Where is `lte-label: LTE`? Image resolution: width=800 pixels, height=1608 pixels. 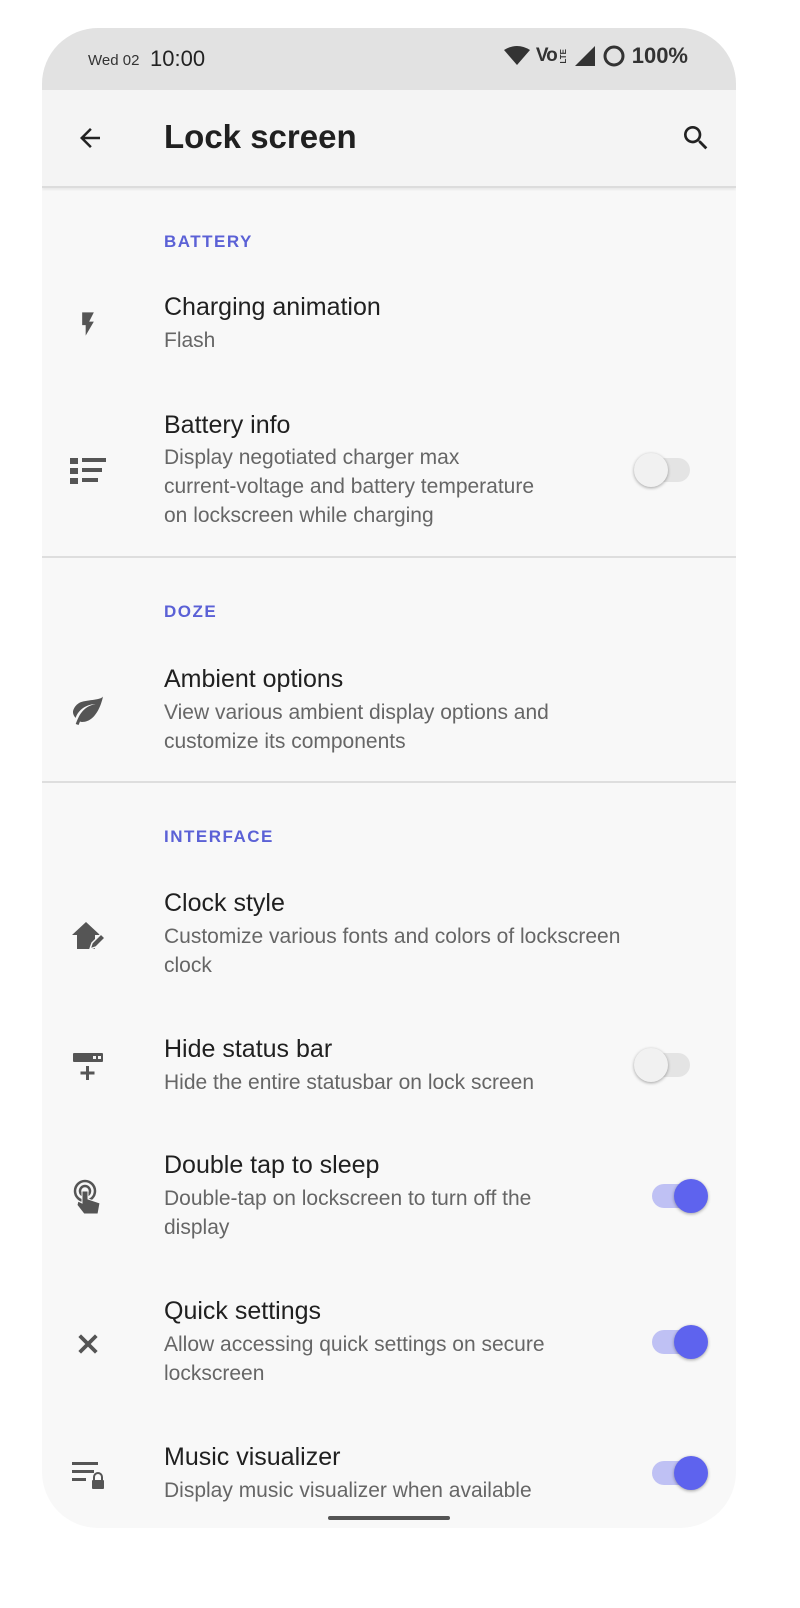 lte-label: LTE is located at coordinates (563, 56).